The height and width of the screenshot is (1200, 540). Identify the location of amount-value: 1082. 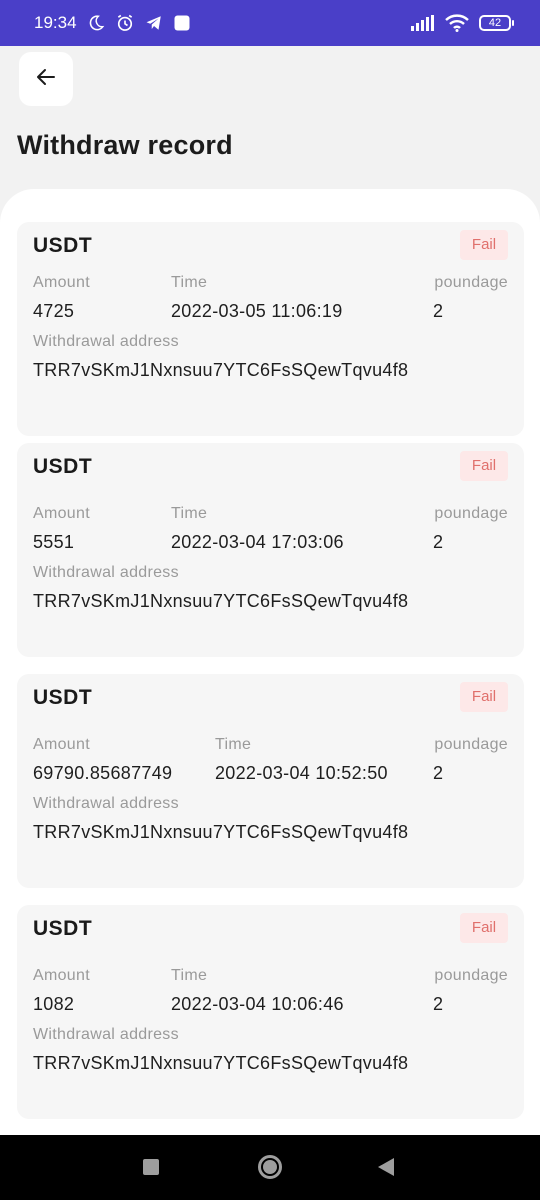
(54, 1004).